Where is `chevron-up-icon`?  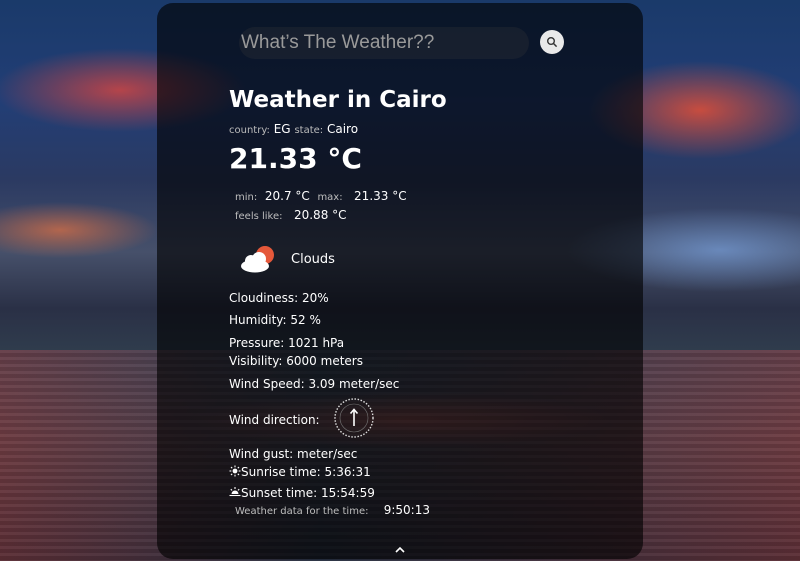 chevron-up-icon is located at coordinates (400, 550).